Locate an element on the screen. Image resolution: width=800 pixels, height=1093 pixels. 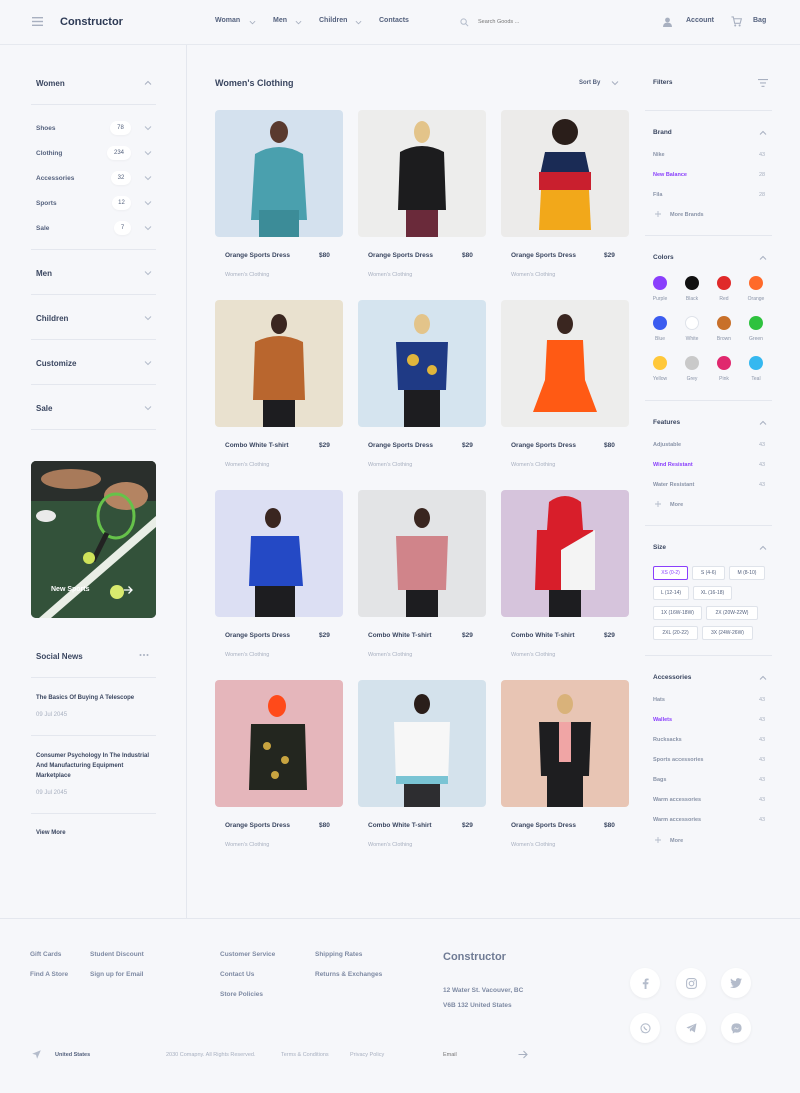
category-children: Children is located at coordinates (52, 318).